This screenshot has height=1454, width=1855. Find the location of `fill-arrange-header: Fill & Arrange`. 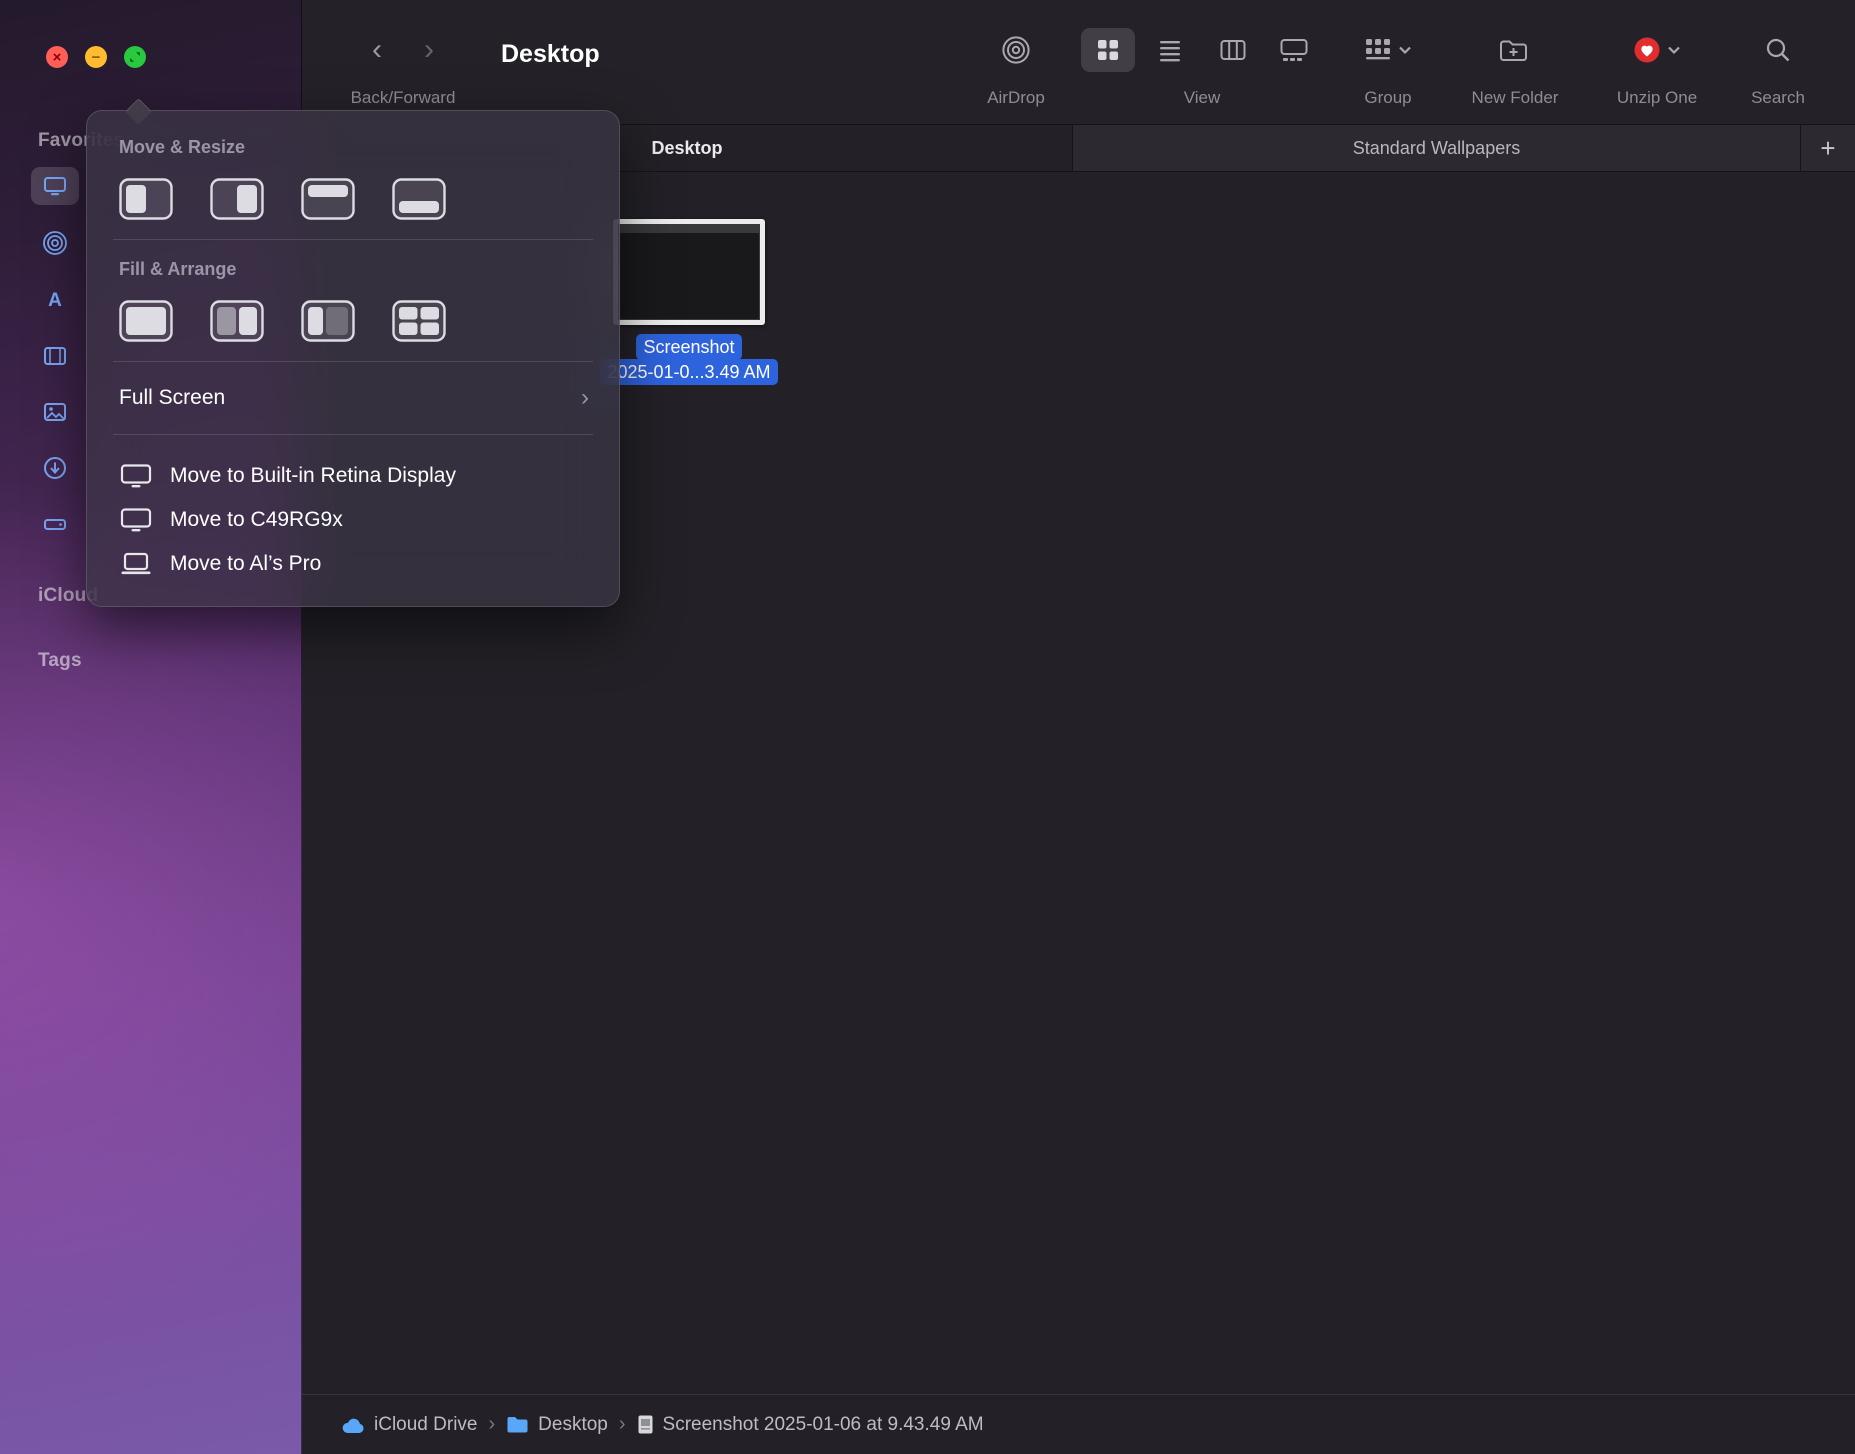

fill-arrange-header: Fill & Arrange is located at coordinates (178, 269).